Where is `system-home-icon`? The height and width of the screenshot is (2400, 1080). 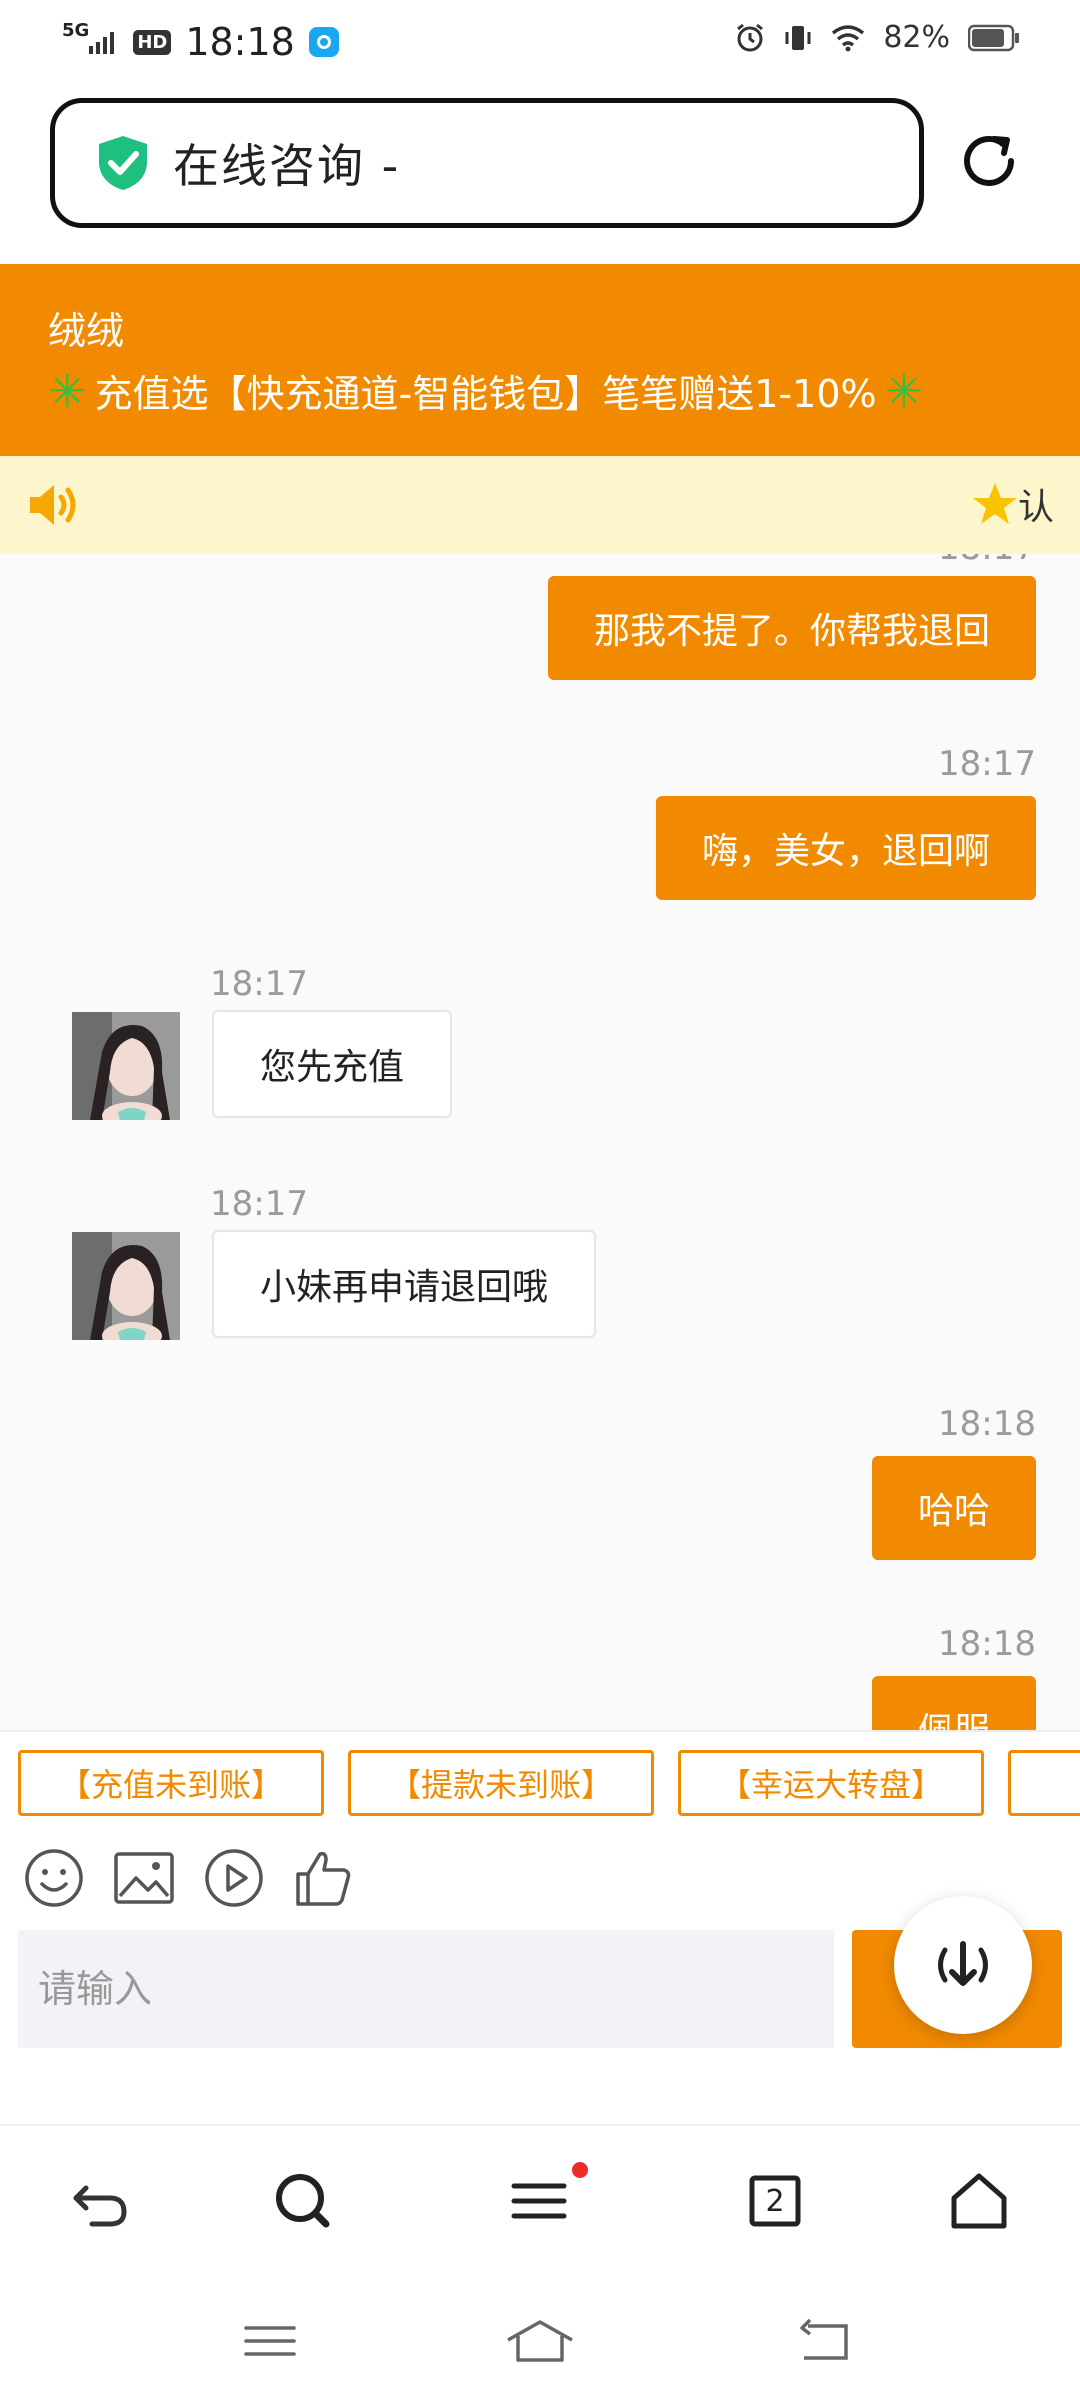
system-home-icon is located at coordinates (540, 2341).